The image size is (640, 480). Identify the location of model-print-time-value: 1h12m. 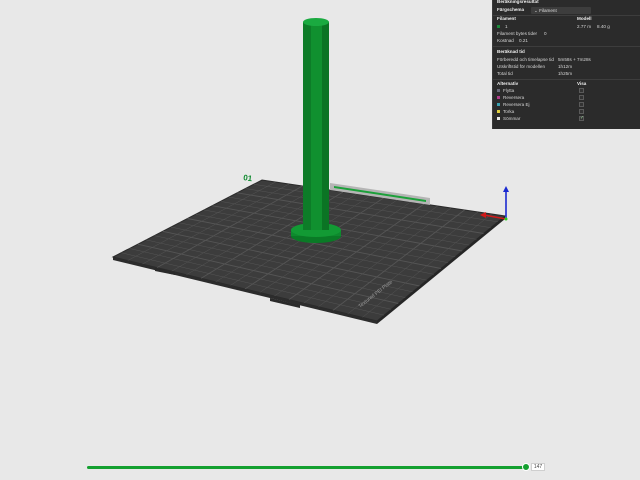
(565, 66).